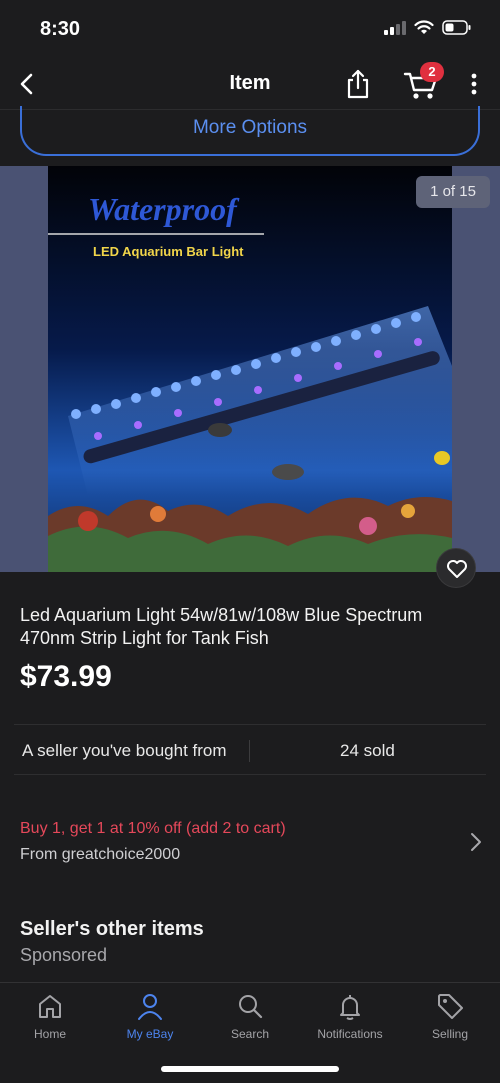 The height and width of the screenshot is (1083, 500). What do you see at coordinates (150, 1034) in the screenshot?
I see `tab-my-ebay-label: My eBay` at bounding box center [150, 1034].